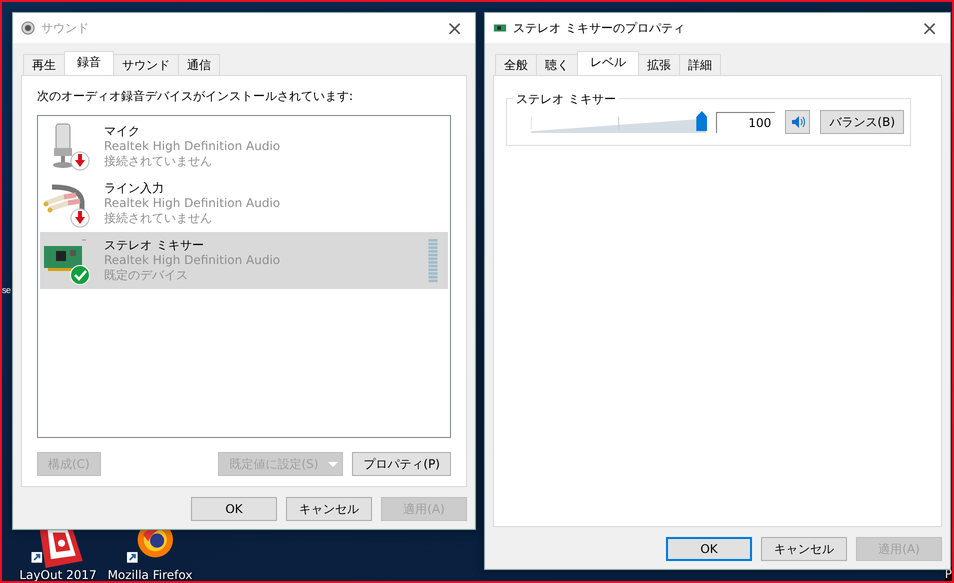 The image size is (954, 583). I want to click on window-title: ステレオ ミキサーのプロパティ, so click(599, 28).